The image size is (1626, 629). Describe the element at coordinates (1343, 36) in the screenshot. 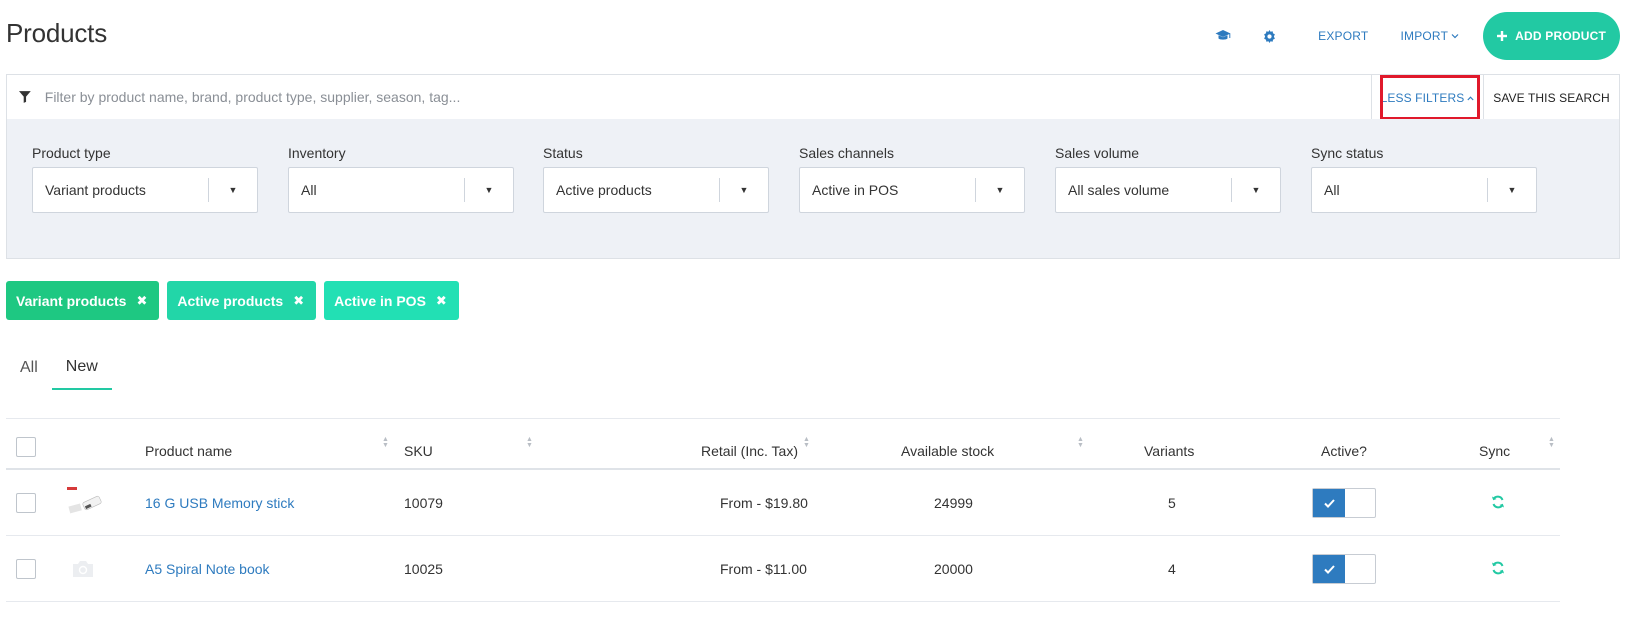

I see `export-link: EXPORT` at that location.